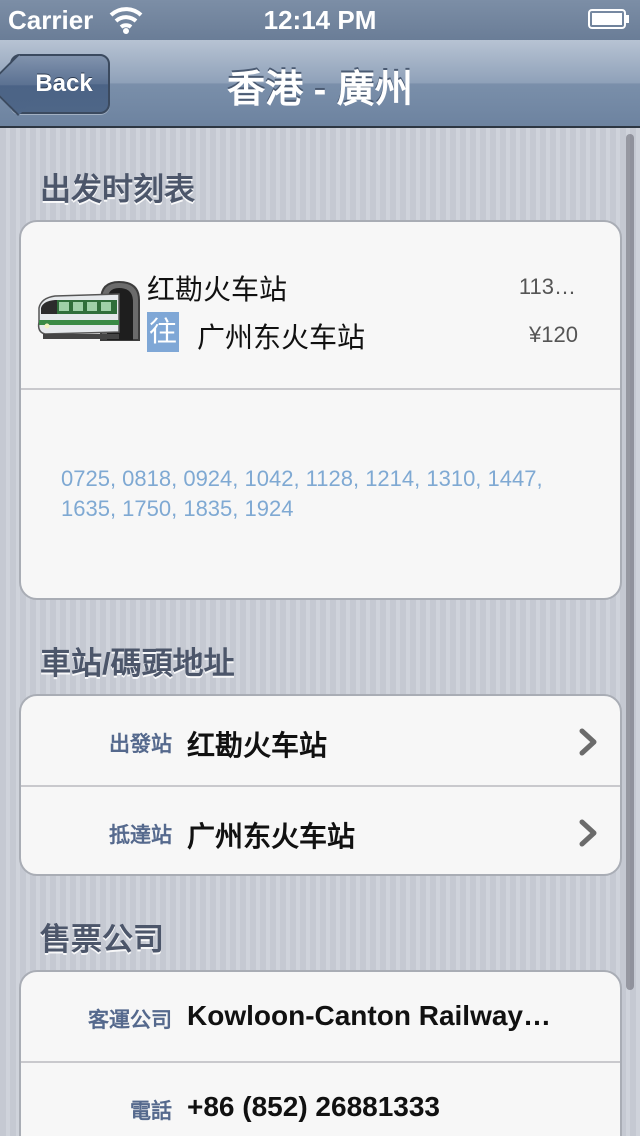 The image size is (640, 1136). I want to click on page-title: 香港 - 廣州, so click(320, 90).